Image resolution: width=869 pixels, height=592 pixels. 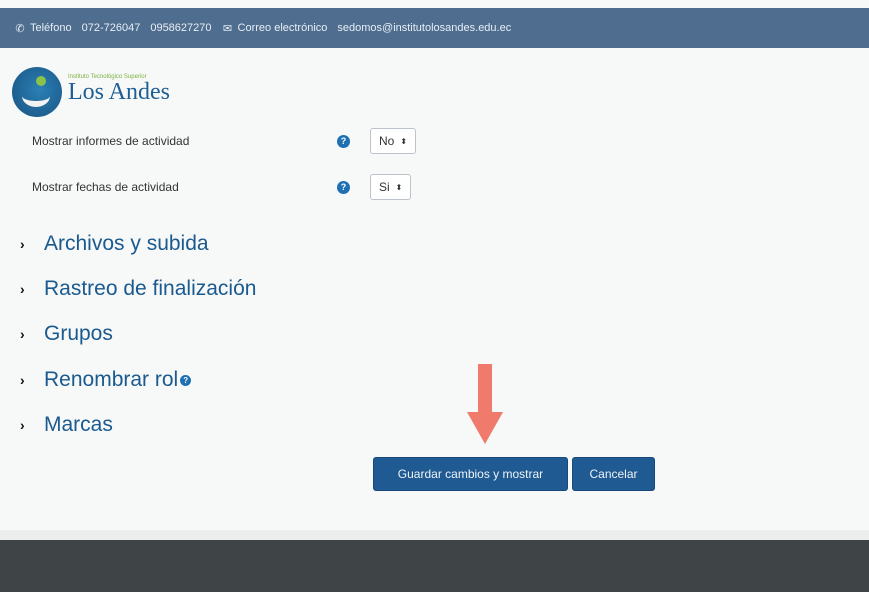 I want to click on site-logo: Instituto Tecnológico Superior Los Andes, so click(x=91, y=92).